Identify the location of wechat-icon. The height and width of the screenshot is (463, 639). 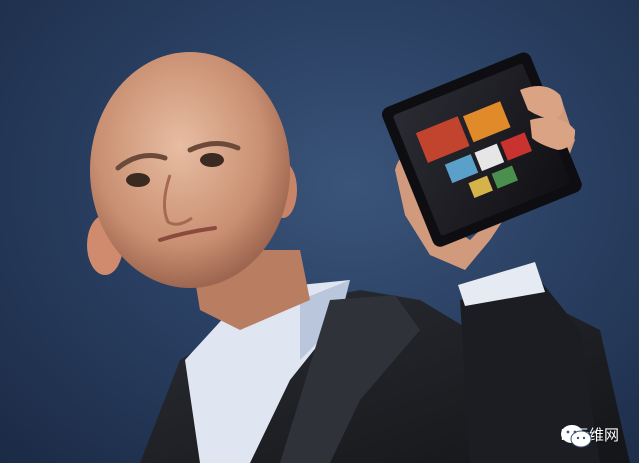
(576, 436).